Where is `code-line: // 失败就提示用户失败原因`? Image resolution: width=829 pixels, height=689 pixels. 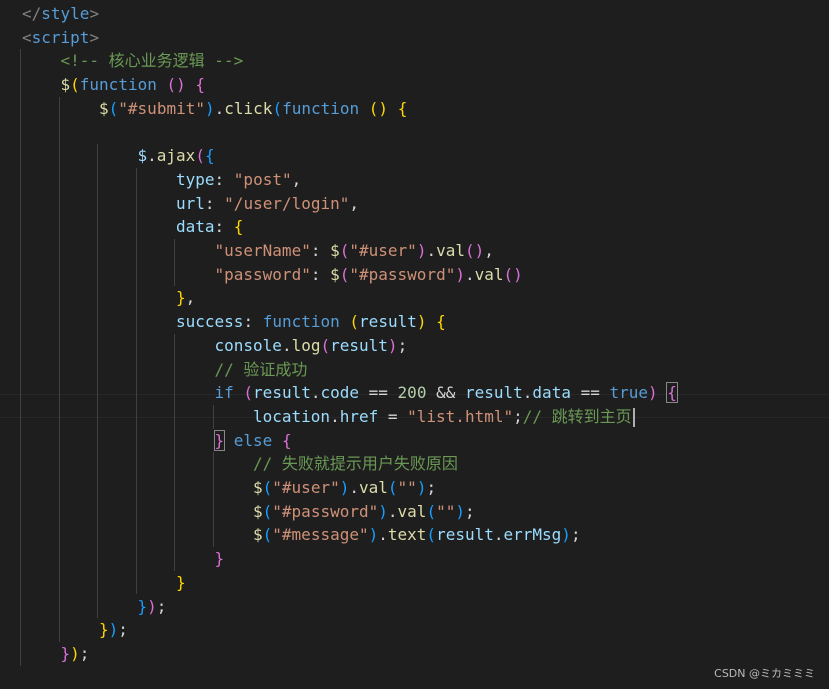 code-line: // 失败就提示用户失败原因 is located at coordinates (355, 464).